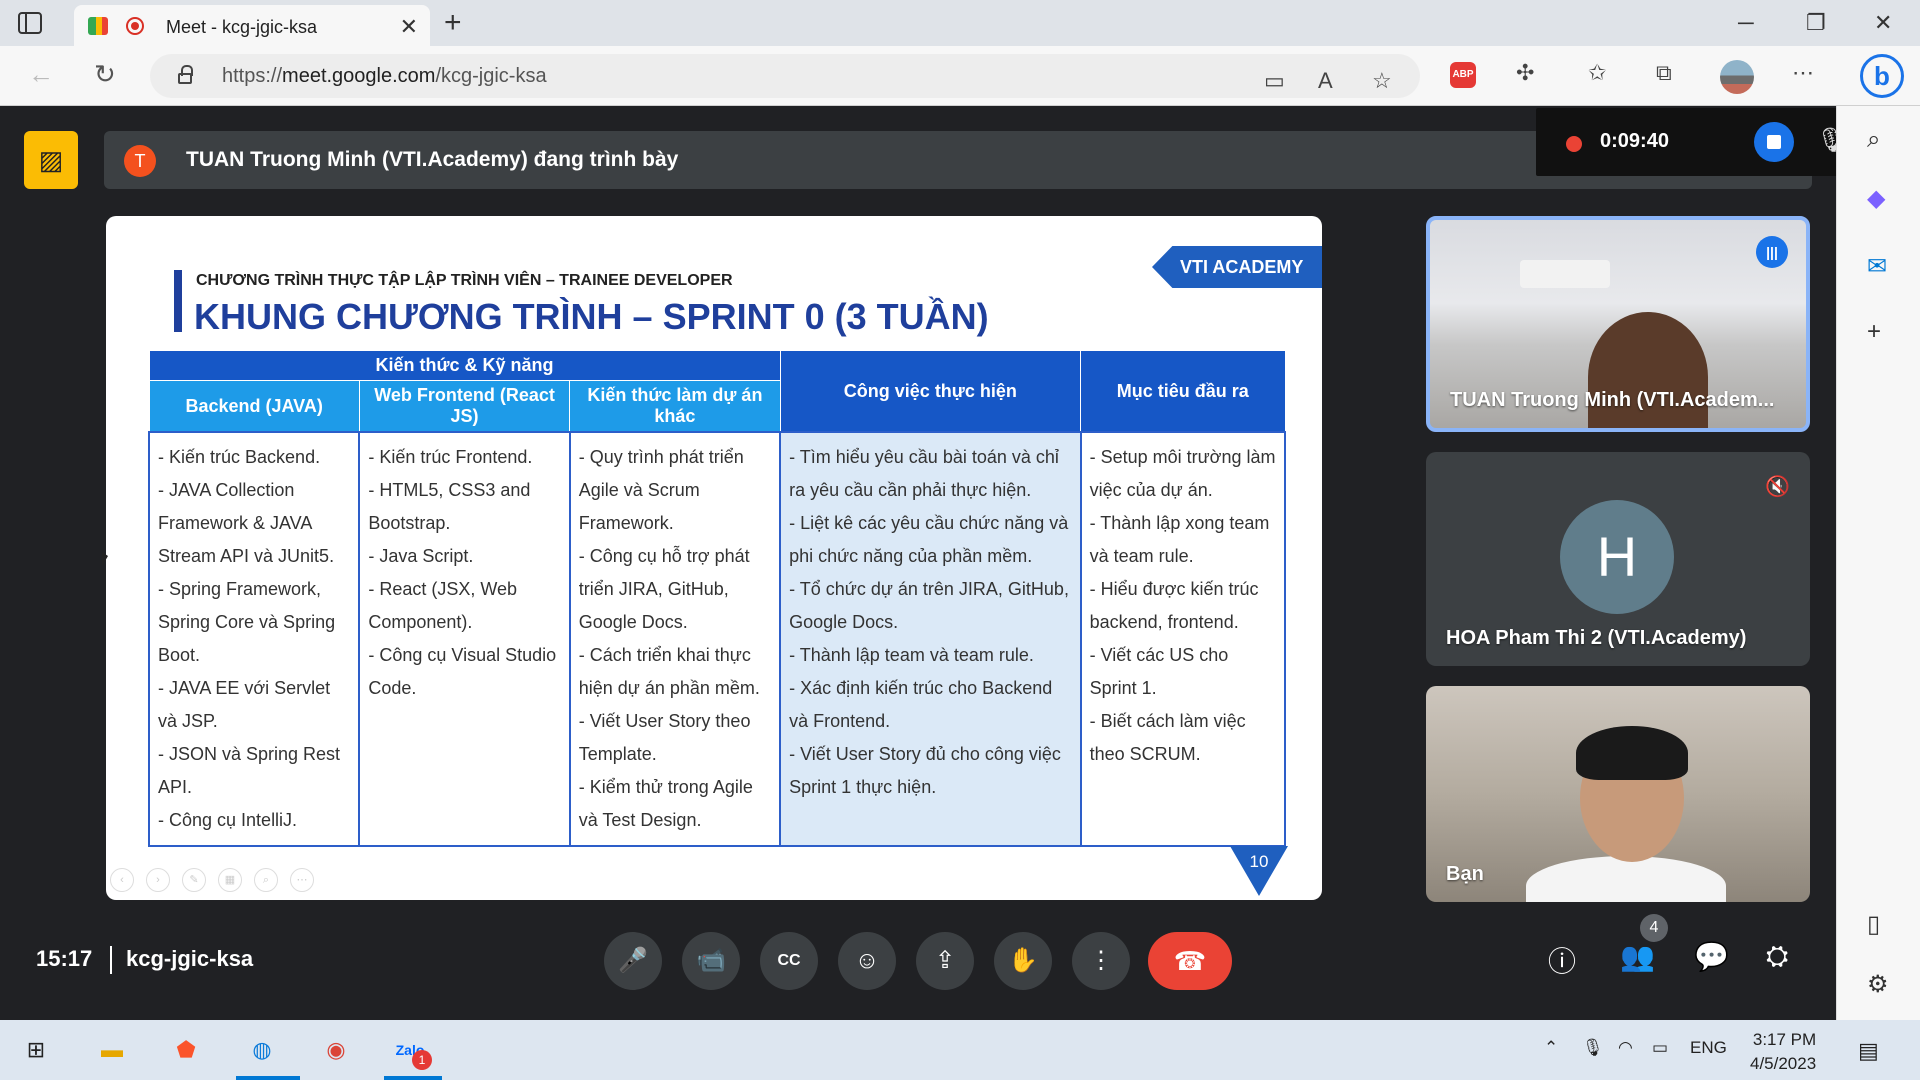 The height and width of the screenshot is (1080, 1920). Describe the element at coordinates (453, 23) in the screenshot. I see `new-tab-icon: +` at that location.